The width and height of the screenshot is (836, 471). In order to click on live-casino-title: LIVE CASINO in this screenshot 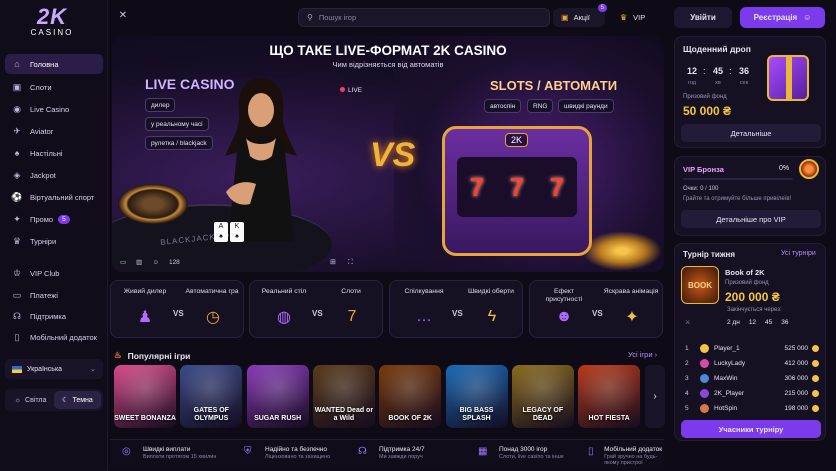, I will do `click(190, 84)`.